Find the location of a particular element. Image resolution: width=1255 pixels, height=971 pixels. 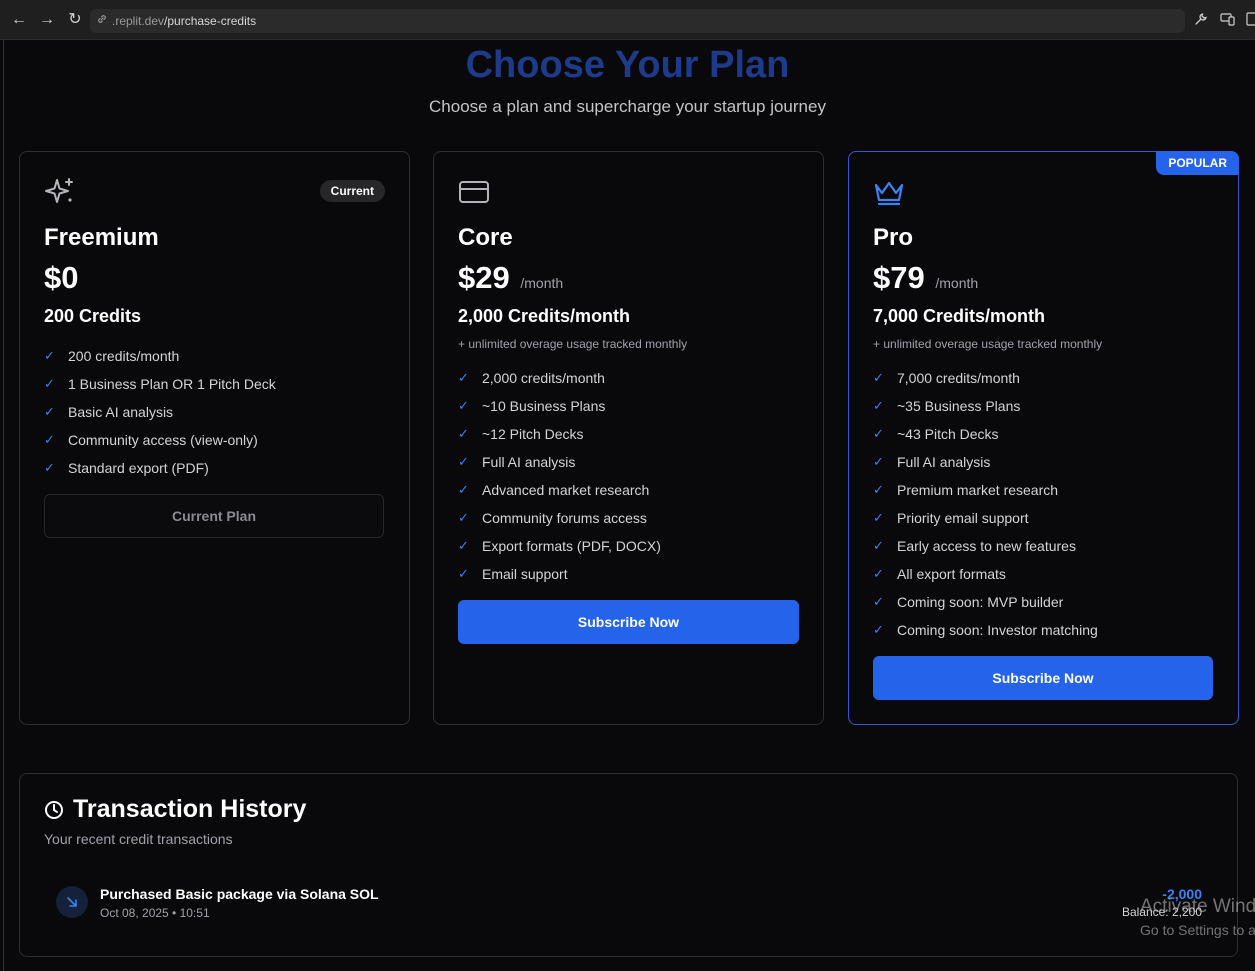

clock-icon is located at coordinates (54, 810).